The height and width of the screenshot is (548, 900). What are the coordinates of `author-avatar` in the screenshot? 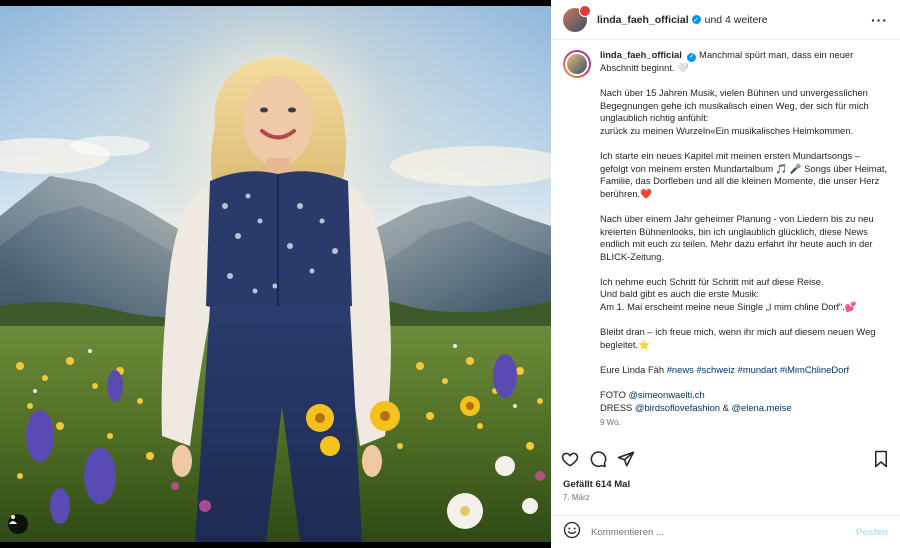 It's located at (577, 18).